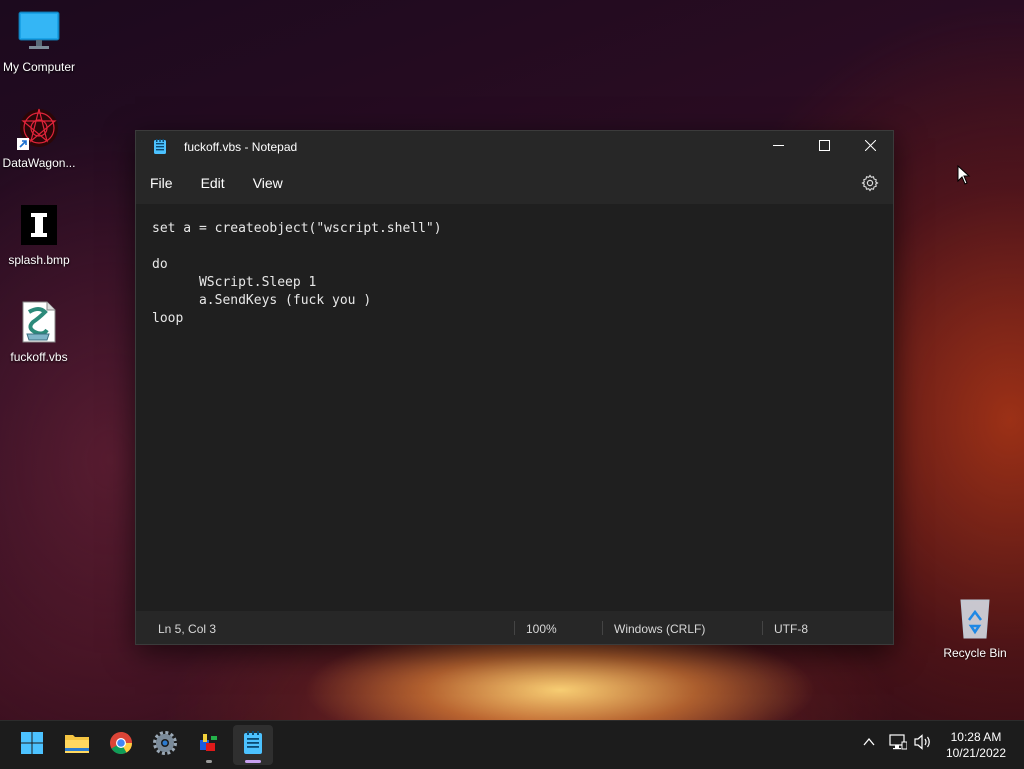 The width and height of the screenshot is (1024, 769). Describe the element at coordinates (975, 653) in the screenshot. I see `desktop-icon-label: Recycle Bin` at that location.